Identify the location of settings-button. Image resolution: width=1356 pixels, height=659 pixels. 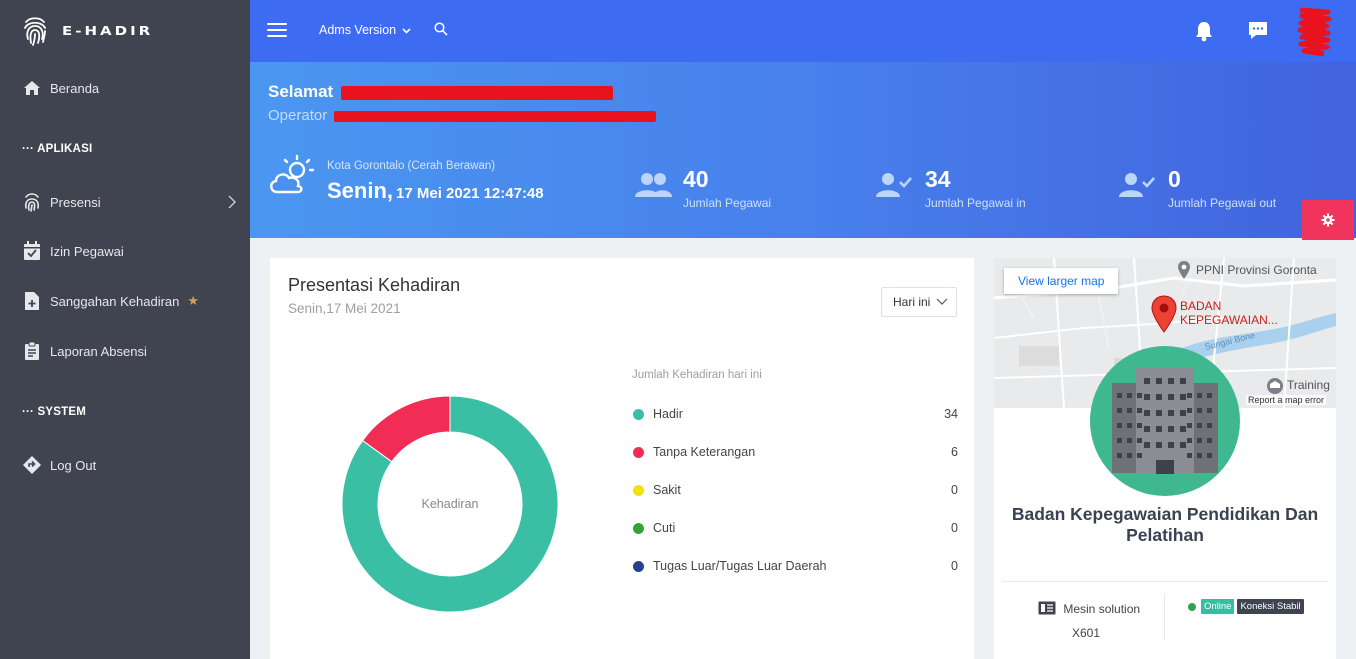
(1328, 220).